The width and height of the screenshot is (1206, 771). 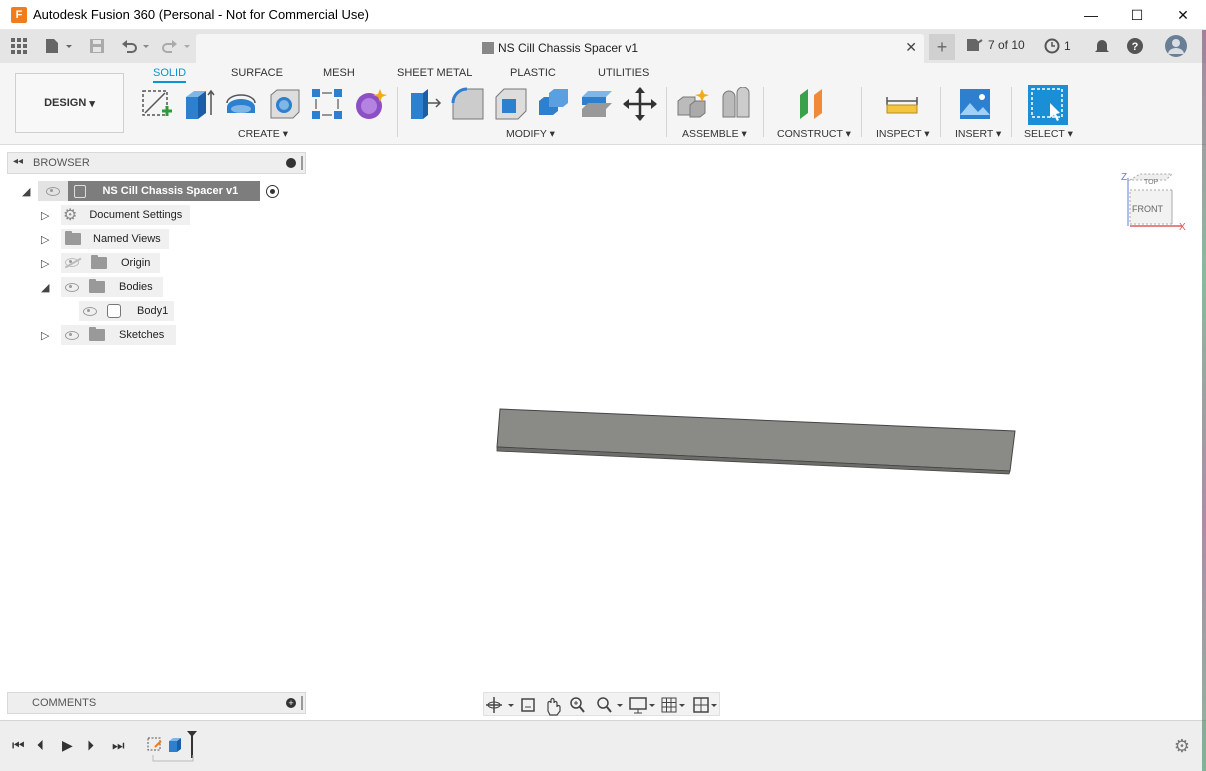 What do you see at coordinates (156, 703) in the screenshot?
I see `comments-panel-header: COMMENTS +` at bounding box center [156, 703].